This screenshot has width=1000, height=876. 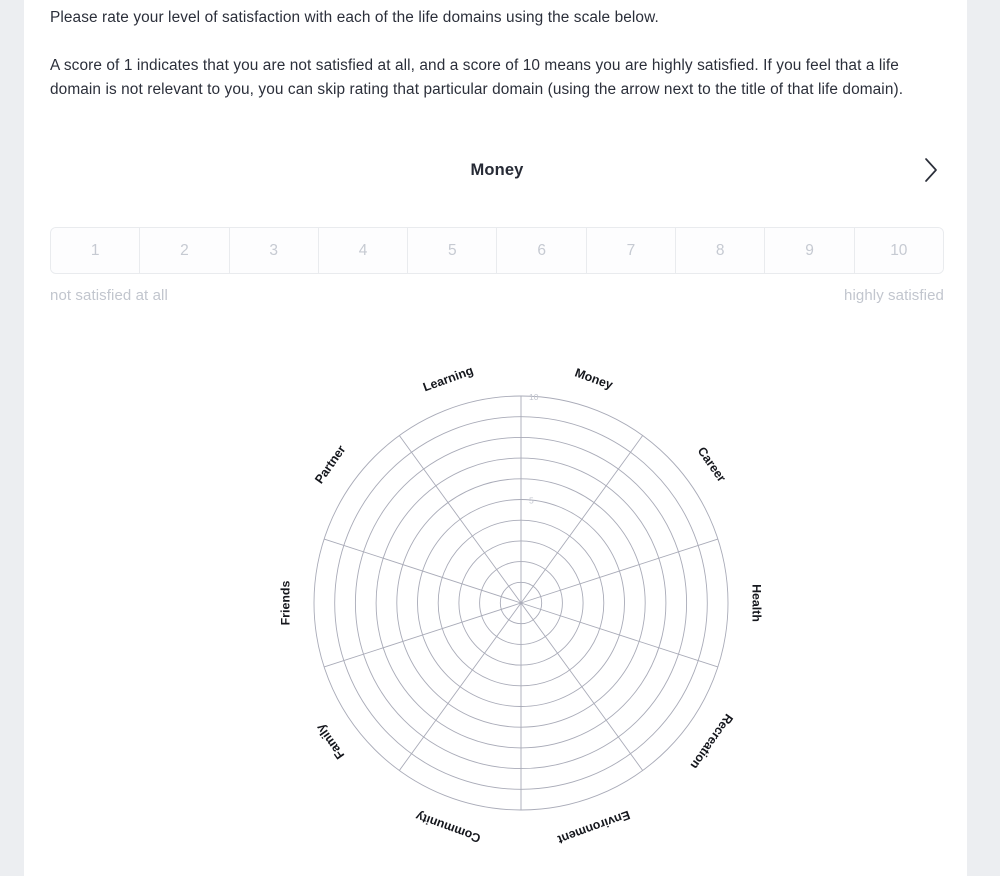 What do you see at coordinates (757, 603) in the screenshot?
I see `radar-axis-label: Health` at bounding box center [757, 603].